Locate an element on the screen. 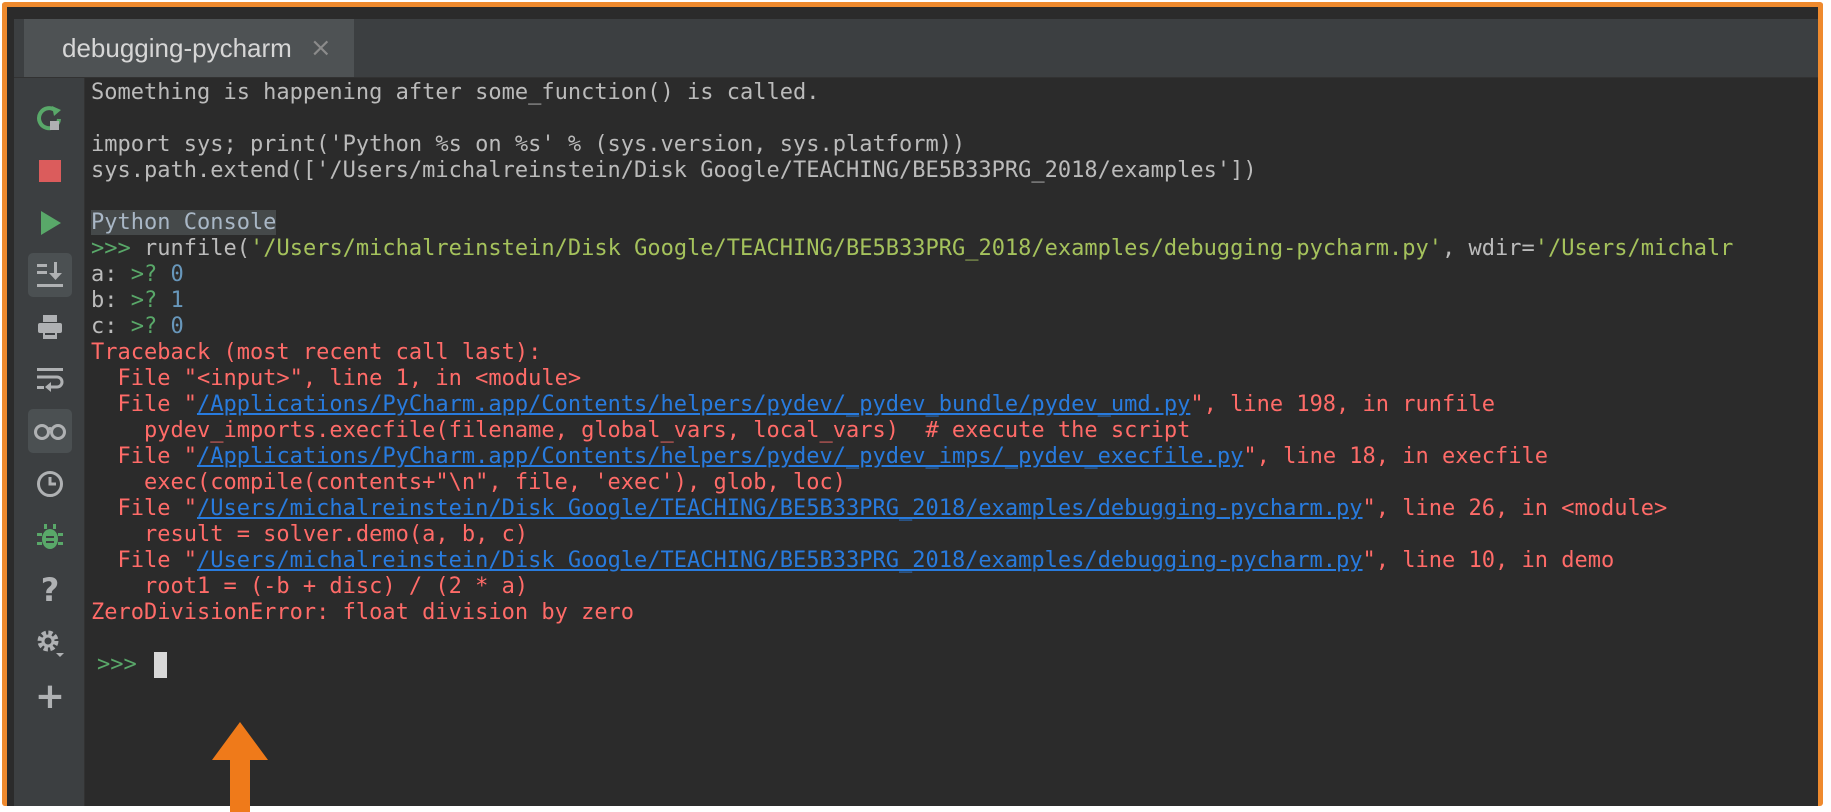 The height and width of the screenshot is (812, 1831). print-button is located at coordinates (50, 327).